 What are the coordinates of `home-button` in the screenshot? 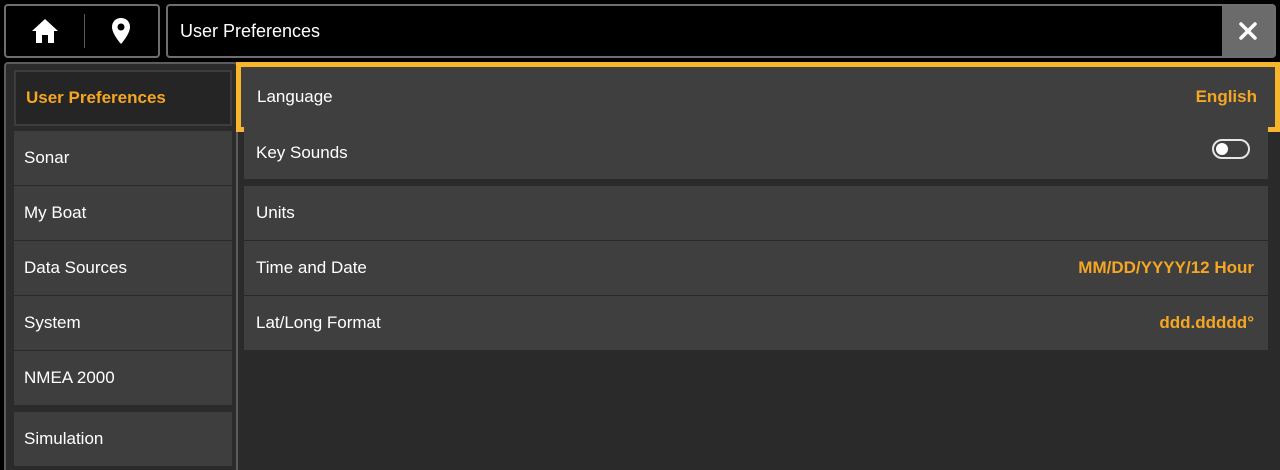 It's located at (44, 31).